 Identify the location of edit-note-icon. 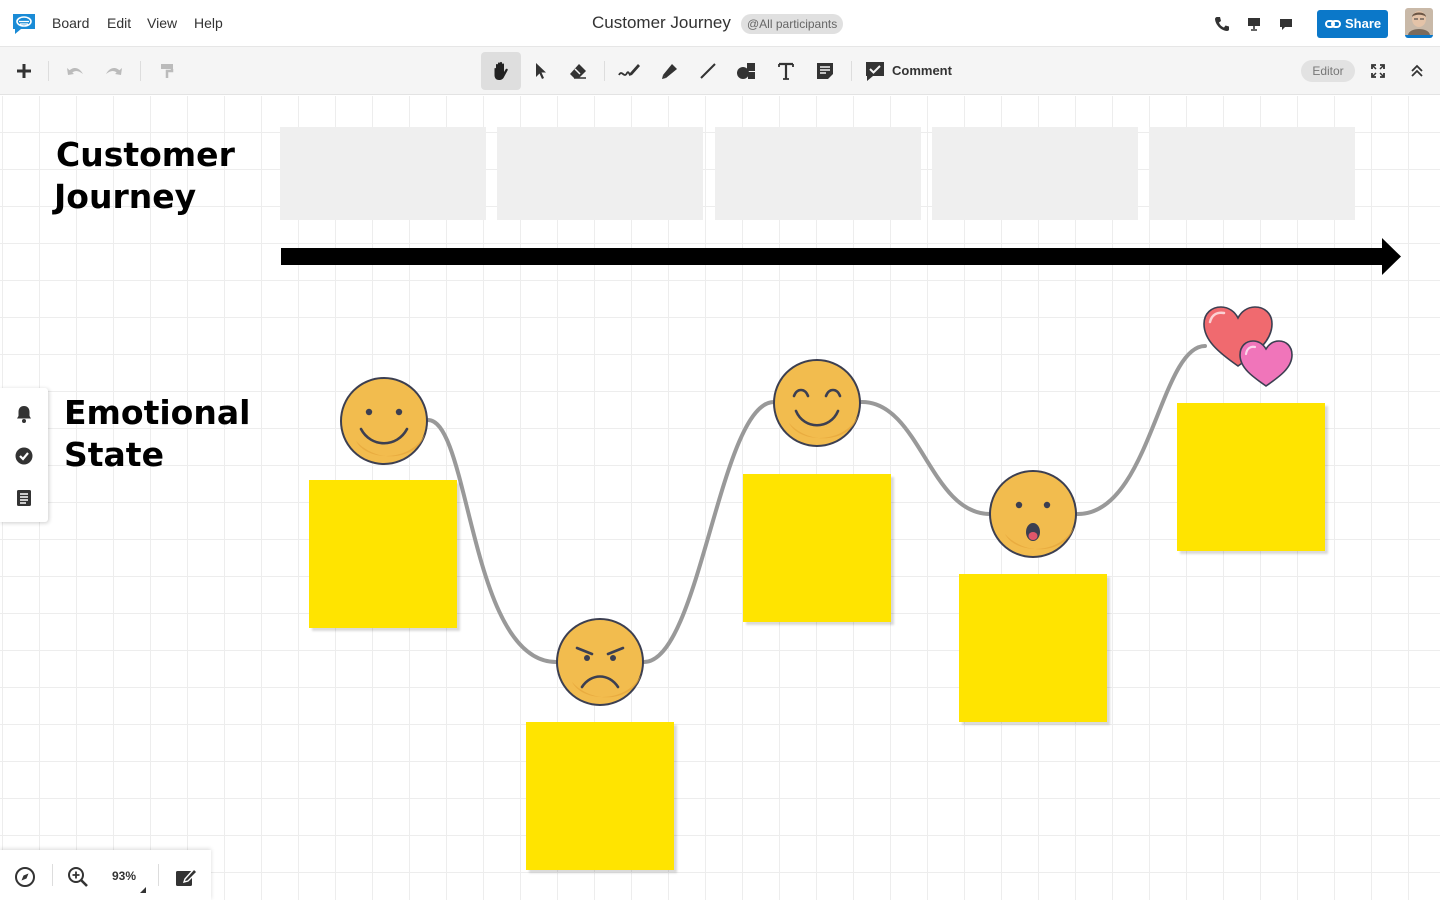
(186, 877).